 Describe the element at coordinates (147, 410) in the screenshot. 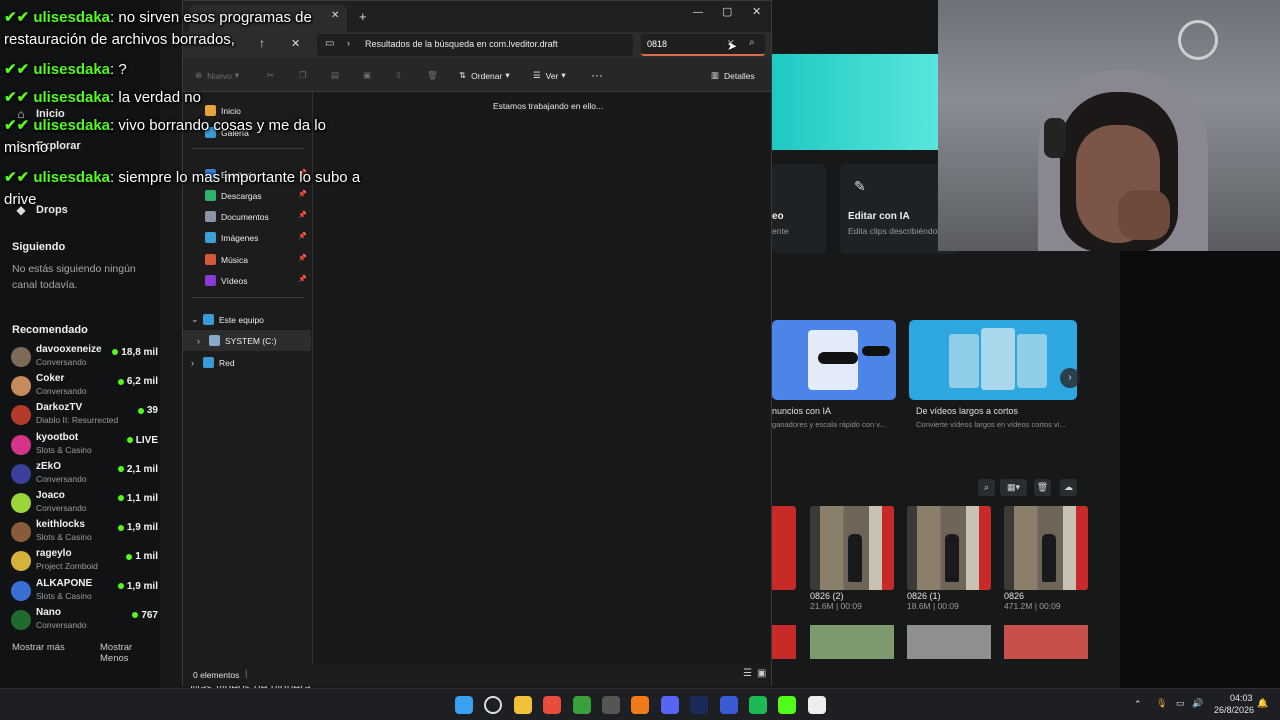

I see `viewer-count: 39` at that location.